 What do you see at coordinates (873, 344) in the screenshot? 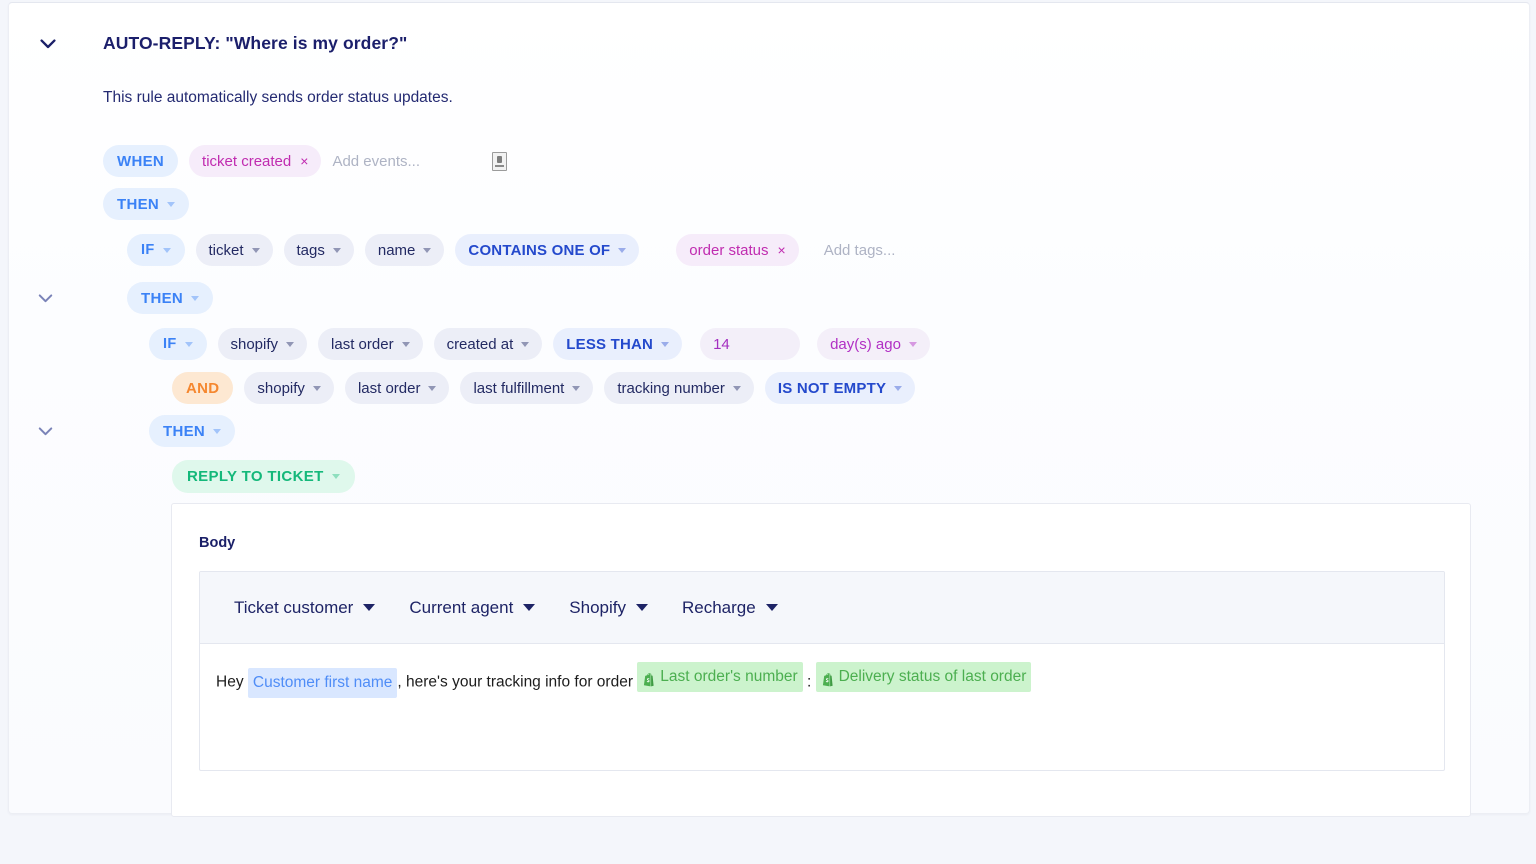
I see `condition-2-unit: day(s) ago` at bounding box center [873, 344].